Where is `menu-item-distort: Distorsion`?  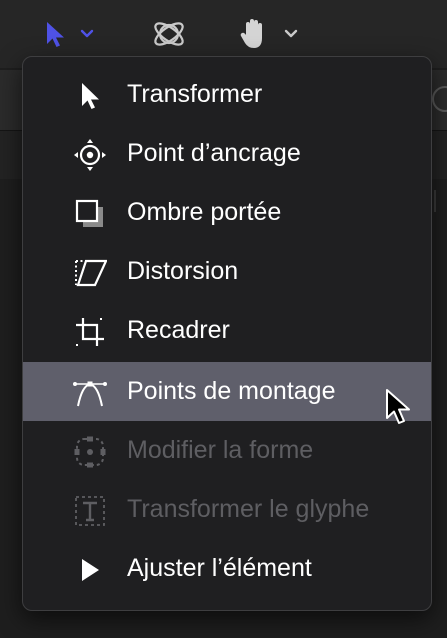 menu-item-distort: Distorsion is located at coordinates (227, 271).